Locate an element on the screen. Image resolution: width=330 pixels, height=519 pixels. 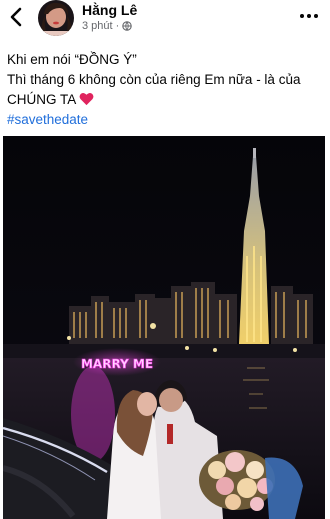
post-text-line-1: Khi em nói “ĐỒNG Ý” is located at coordinates (72, 59).